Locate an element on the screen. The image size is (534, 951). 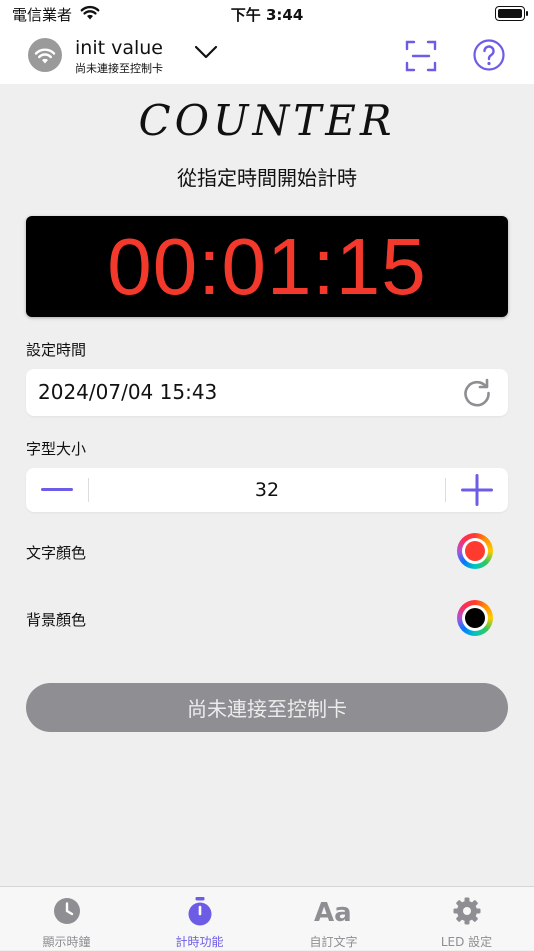
battery-icon is located at coordinates (511, 13).